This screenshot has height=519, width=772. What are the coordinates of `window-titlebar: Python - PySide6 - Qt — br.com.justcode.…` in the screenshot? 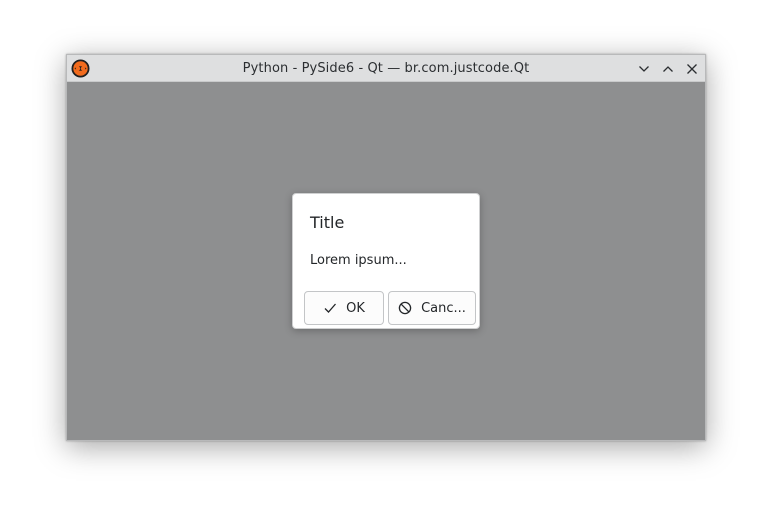 It's located at (386, 68).